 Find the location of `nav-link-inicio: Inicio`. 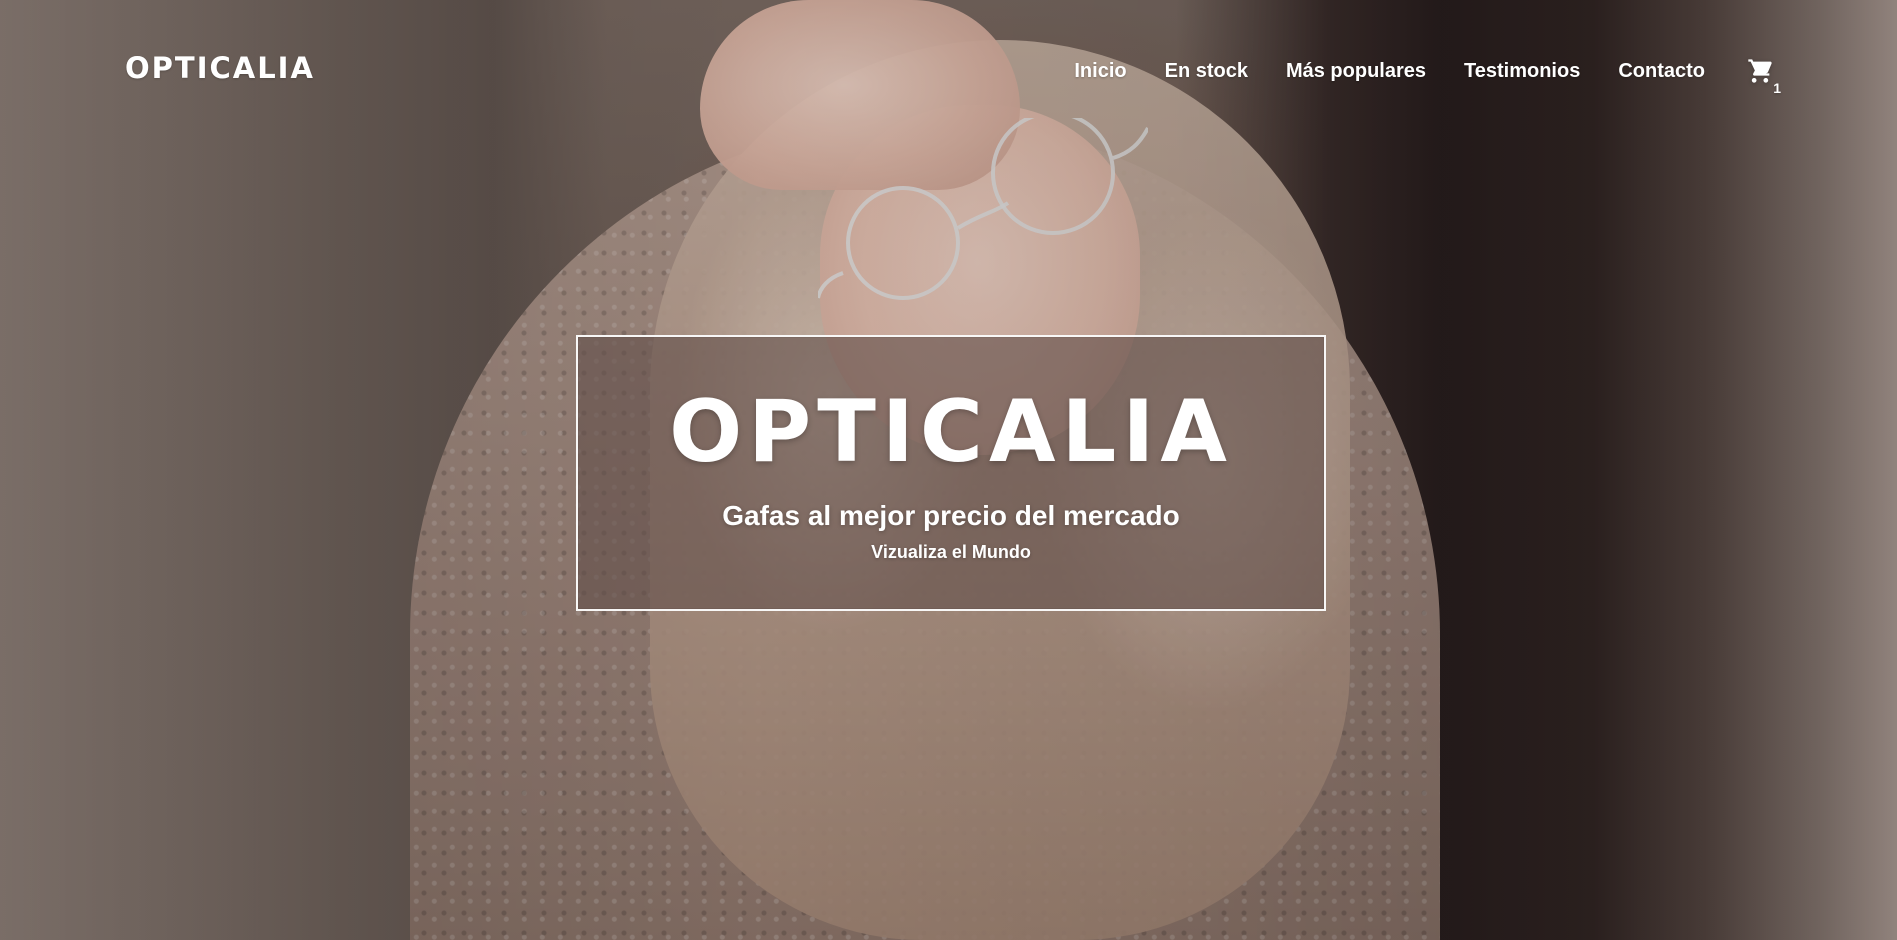

nav-link-inicio: Inicio is located at coordinates (1100, 71).